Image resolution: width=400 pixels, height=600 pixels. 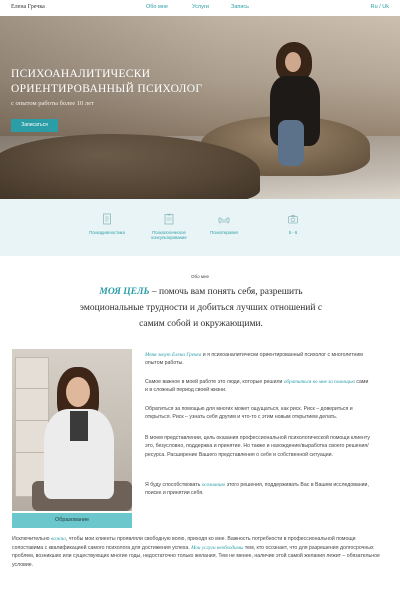 I want to click on education-button: Образование, so click(x=72, y=520).